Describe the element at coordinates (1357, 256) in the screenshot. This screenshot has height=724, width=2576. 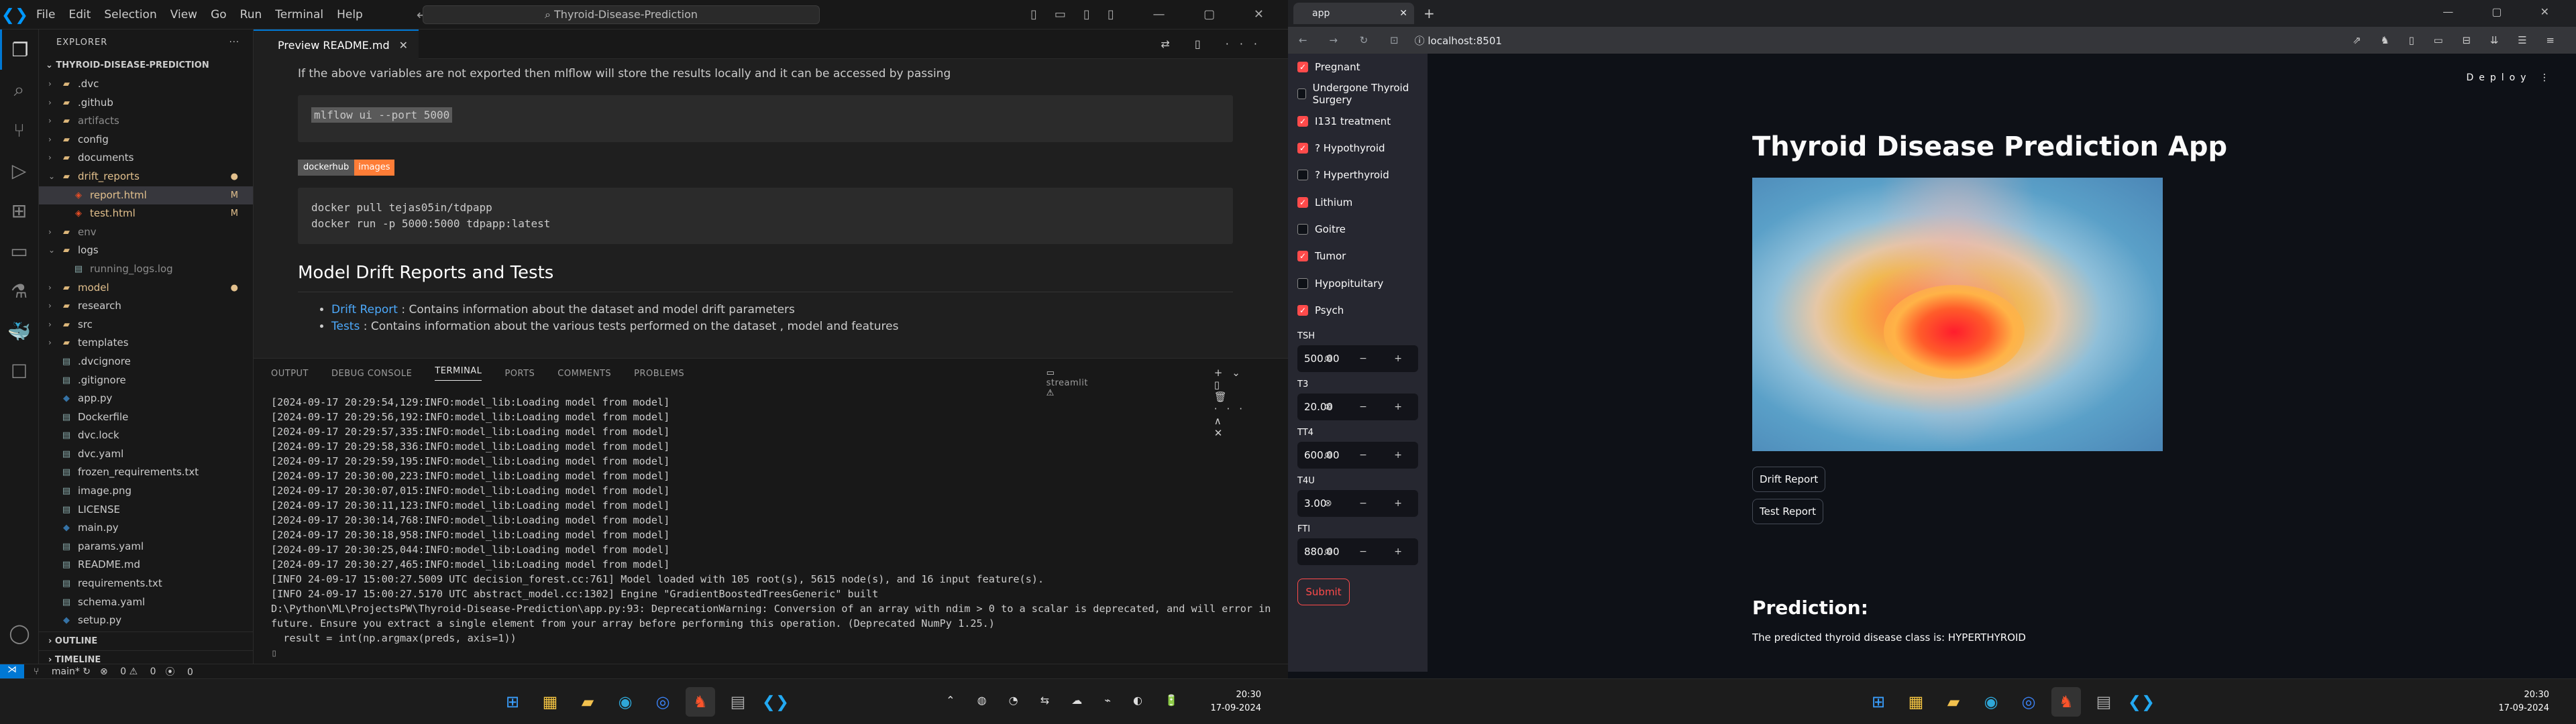
I see `checkbox-row: ✓ Tumor` at that location.